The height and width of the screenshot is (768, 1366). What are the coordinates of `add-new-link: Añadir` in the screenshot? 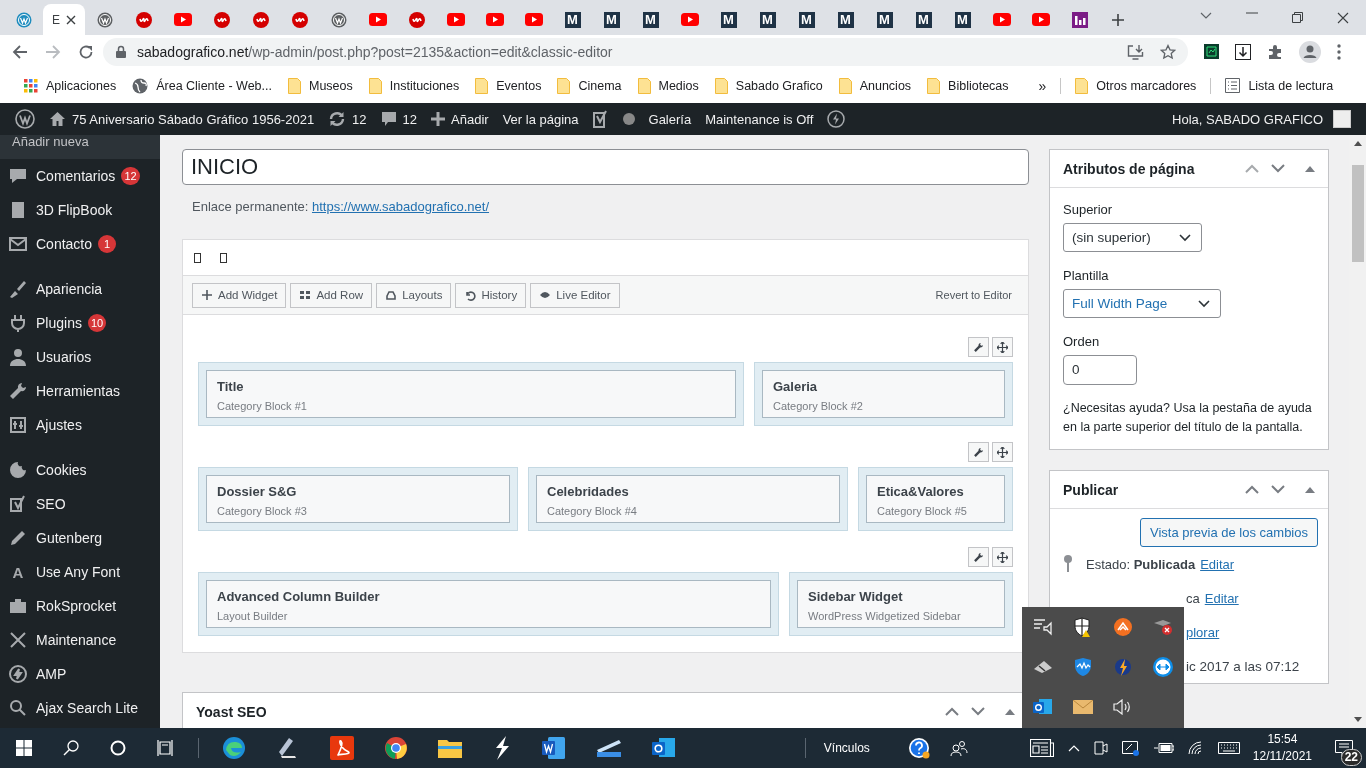 It's located at (460, 119).